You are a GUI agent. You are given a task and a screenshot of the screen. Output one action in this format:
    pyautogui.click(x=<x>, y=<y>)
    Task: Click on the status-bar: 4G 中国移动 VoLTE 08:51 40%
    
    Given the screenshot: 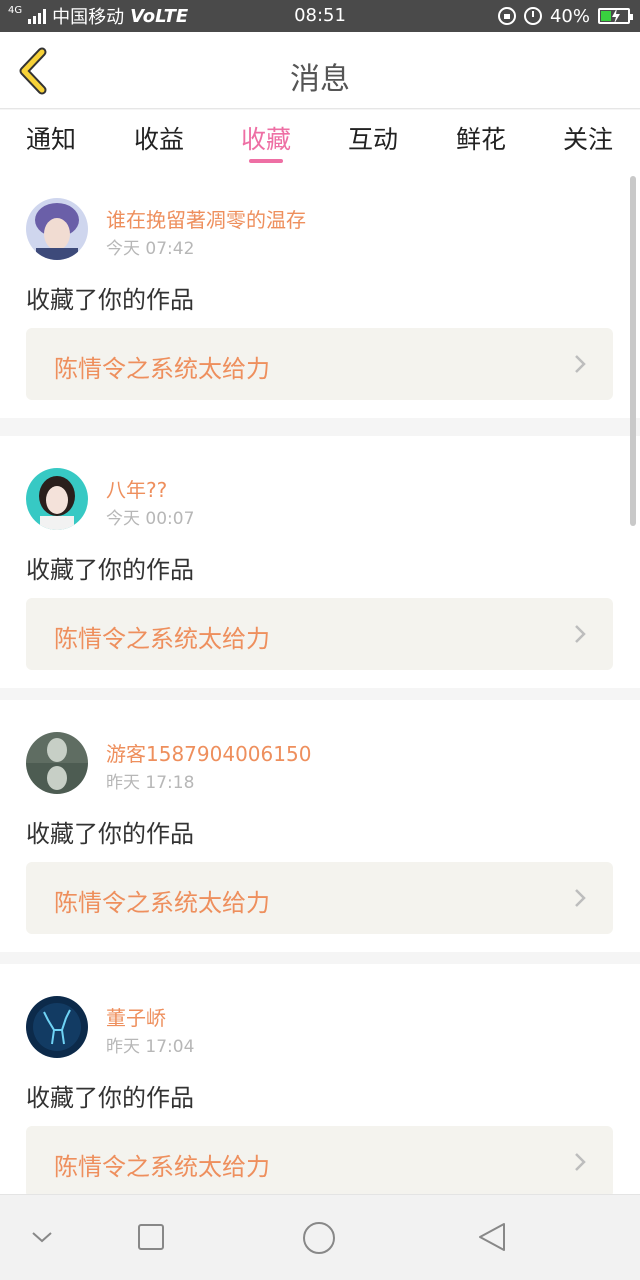 What is the action you would take?
    pyautogui.click(x=320, y=16)
    